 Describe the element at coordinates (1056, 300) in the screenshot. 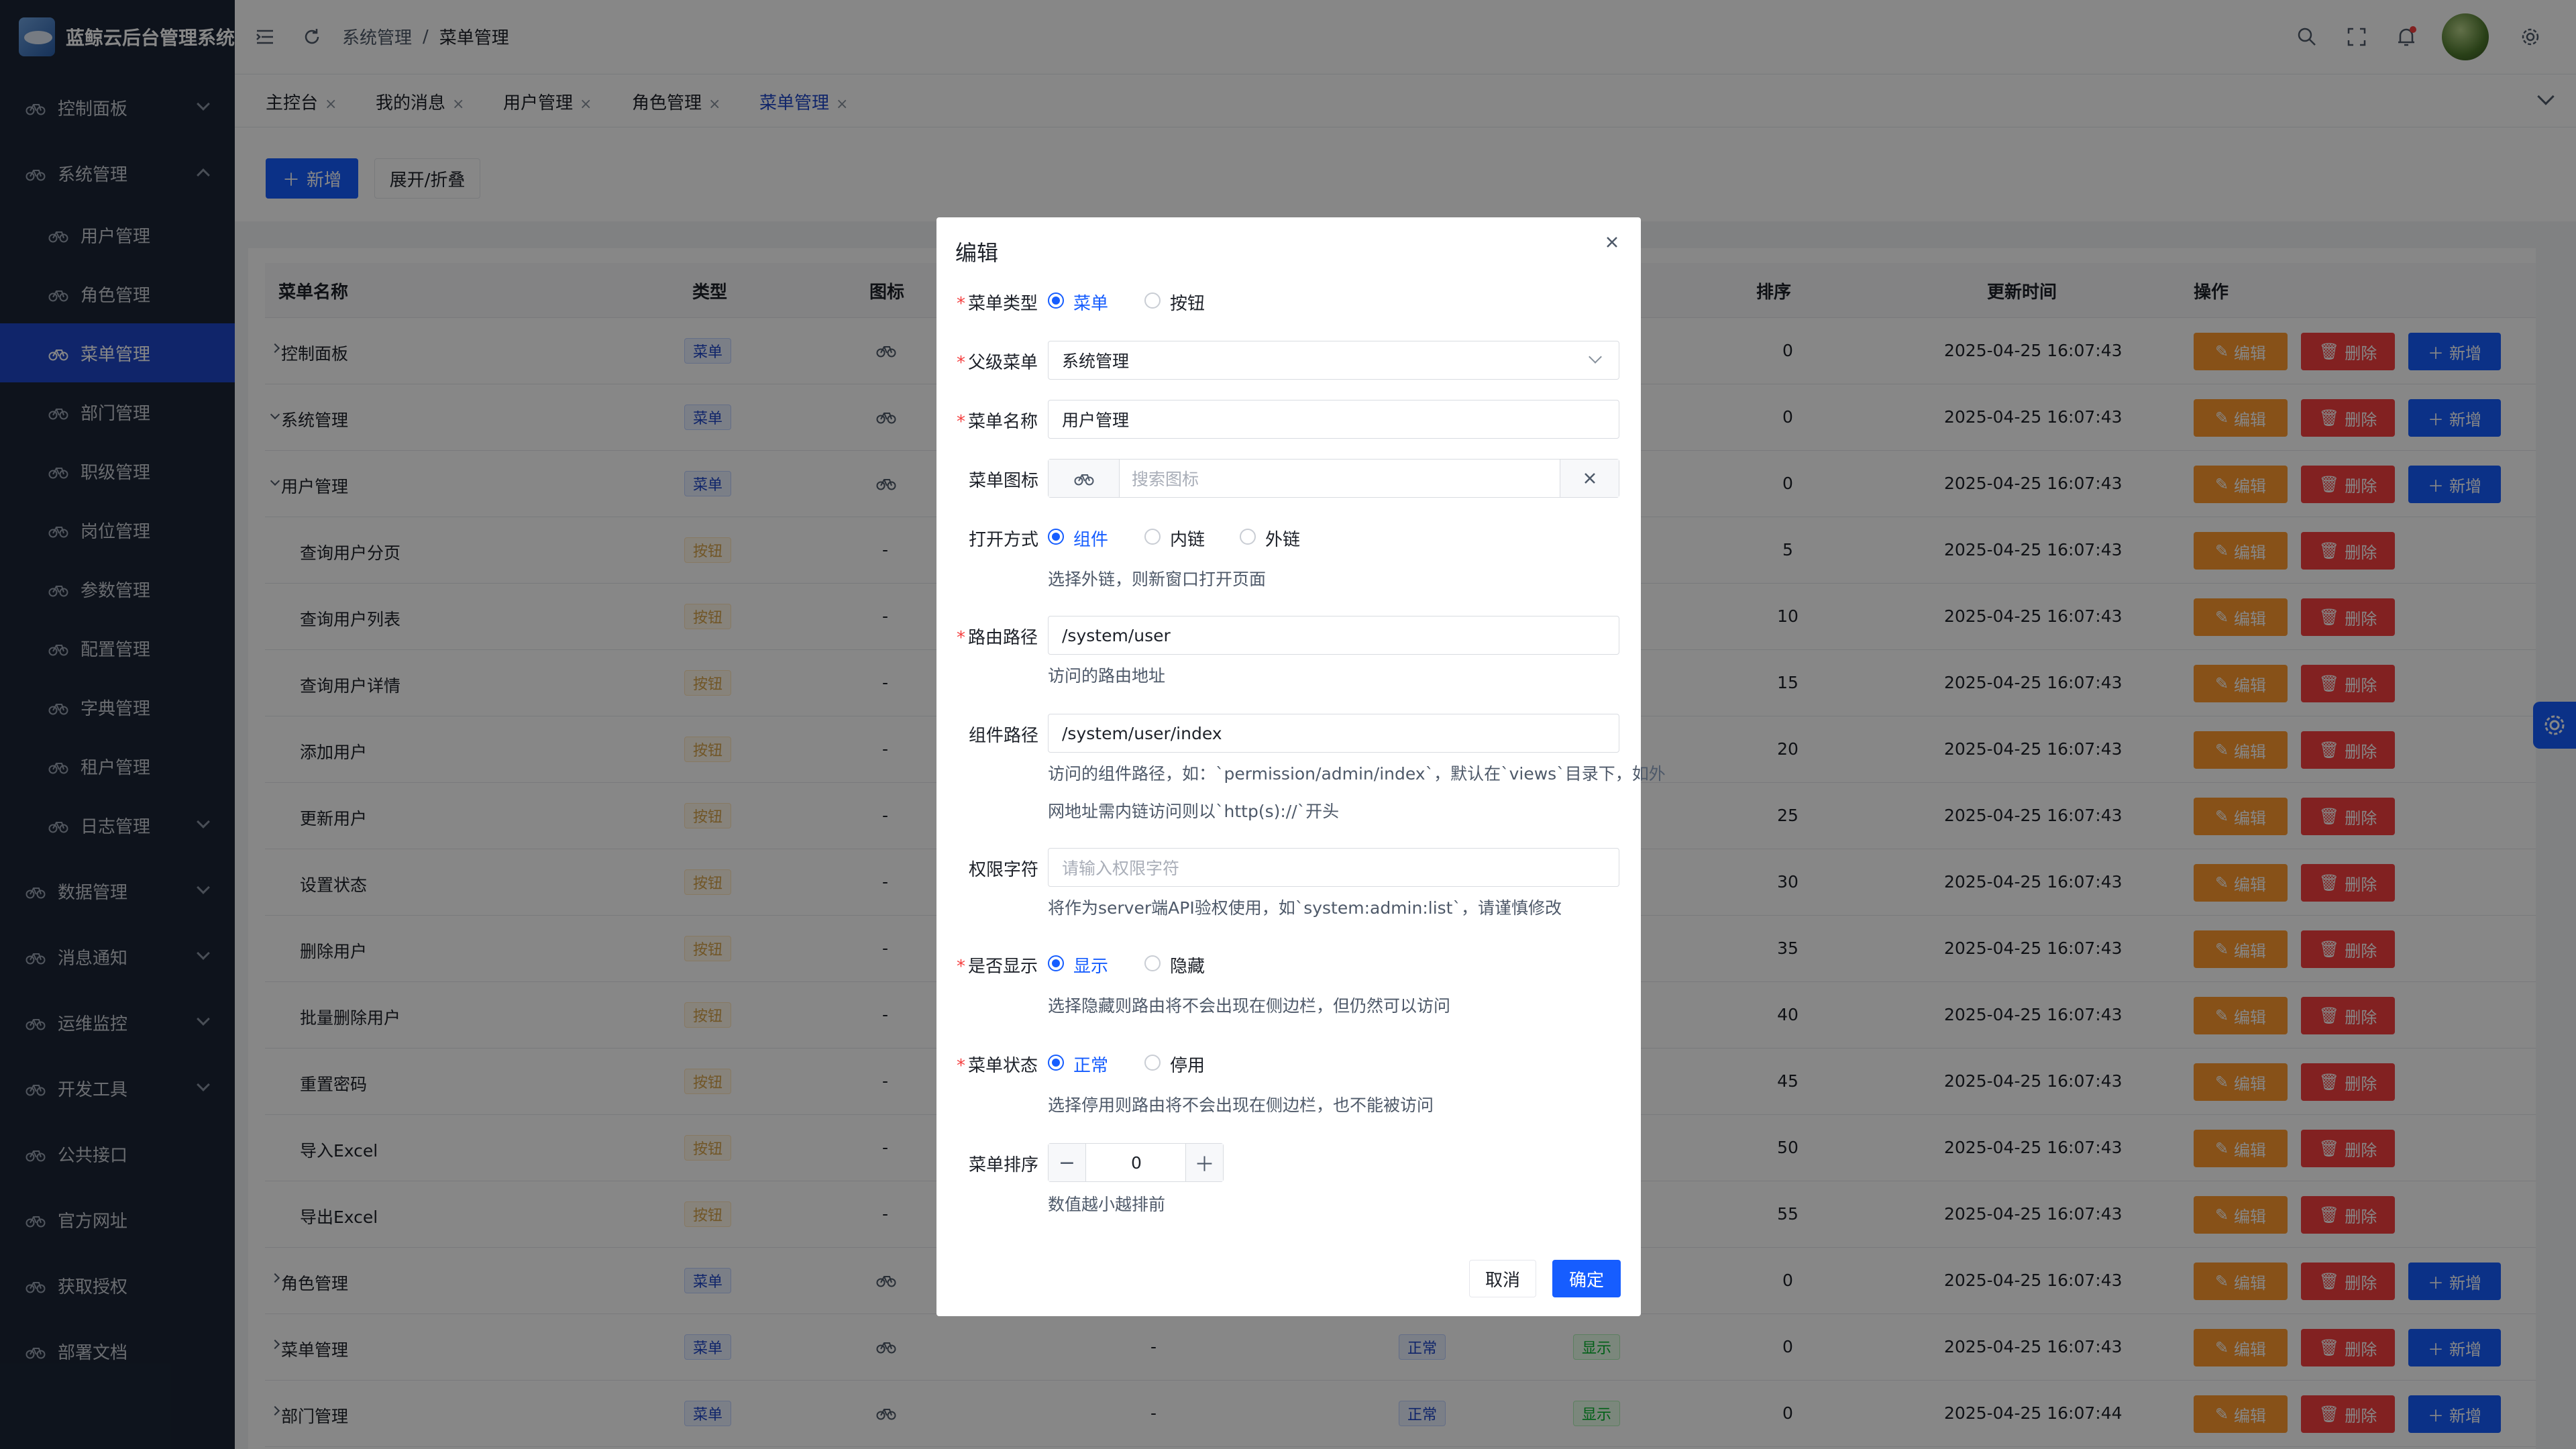

I see `radio-menu` at that location.